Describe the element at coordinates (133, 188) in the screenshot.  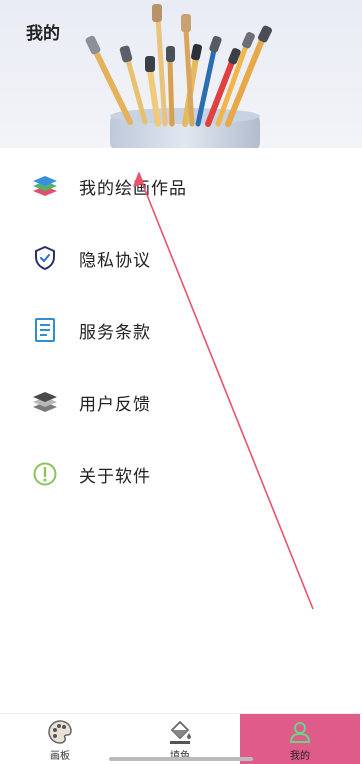
I see `menu-item-label: 我的绘画作品` at that location.